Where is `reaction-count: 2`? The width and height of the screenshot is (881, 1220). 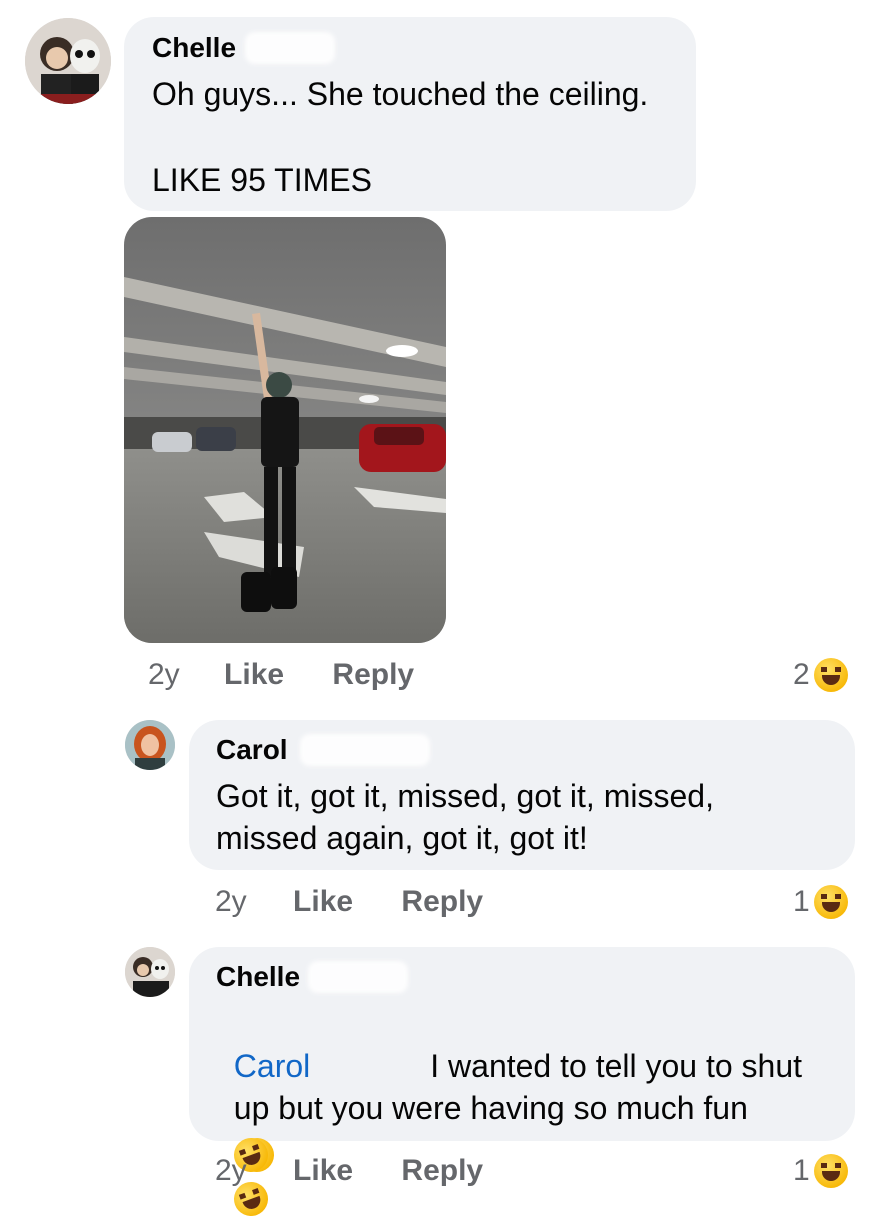 reaction-count: 2 is located at coordinates (801, 674).